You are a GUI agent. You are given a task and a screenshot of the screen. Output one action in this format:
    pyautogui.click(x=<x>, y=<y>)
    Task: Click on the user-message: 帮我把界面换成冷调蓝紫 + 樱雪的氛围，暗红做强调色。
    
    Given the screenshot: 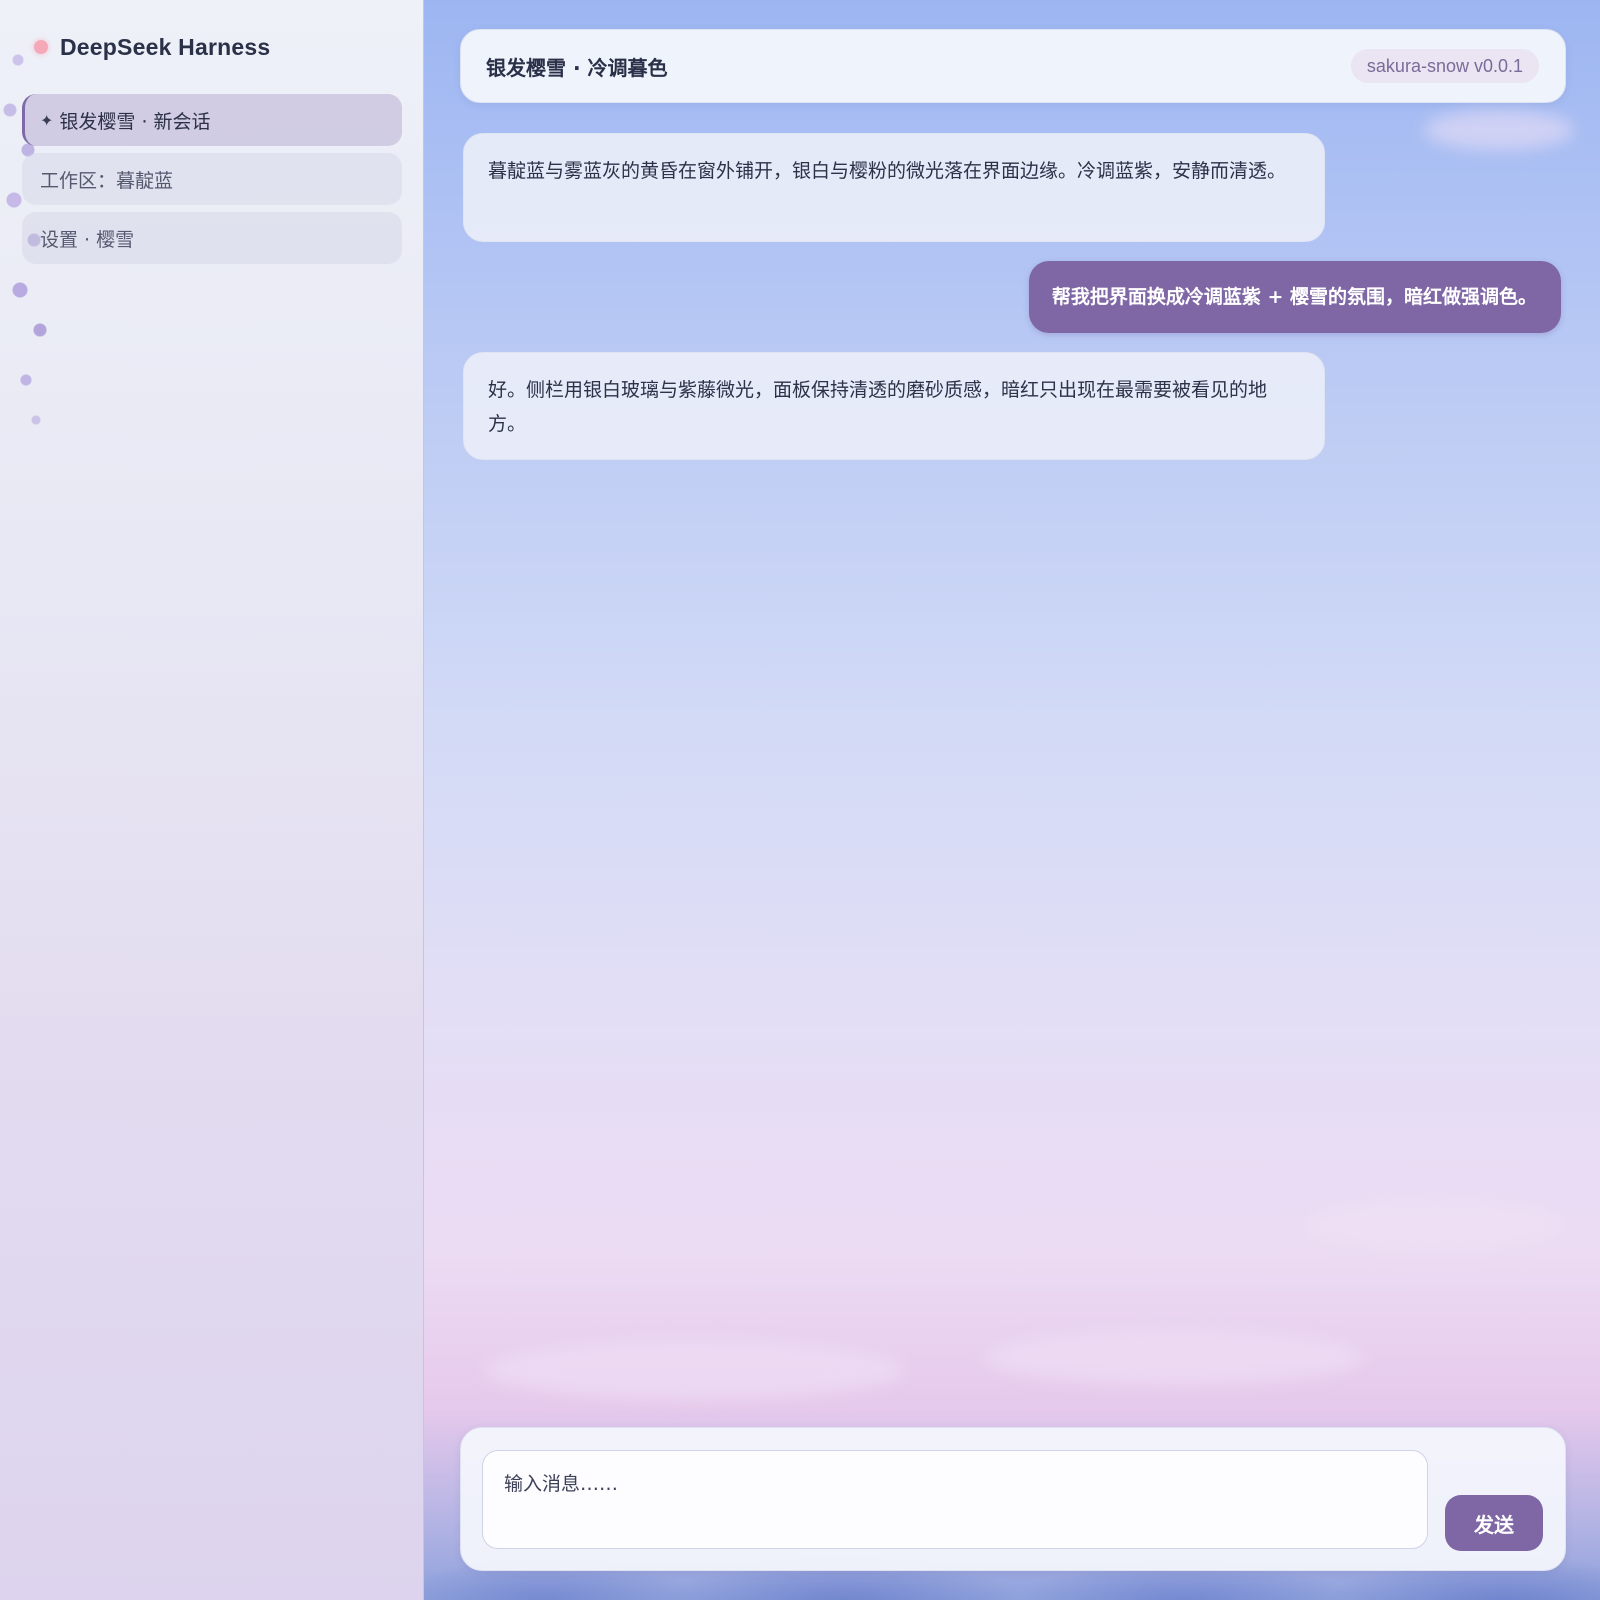 What is the action you would take?
    pyautogui.click(x=1294, y=297)
    